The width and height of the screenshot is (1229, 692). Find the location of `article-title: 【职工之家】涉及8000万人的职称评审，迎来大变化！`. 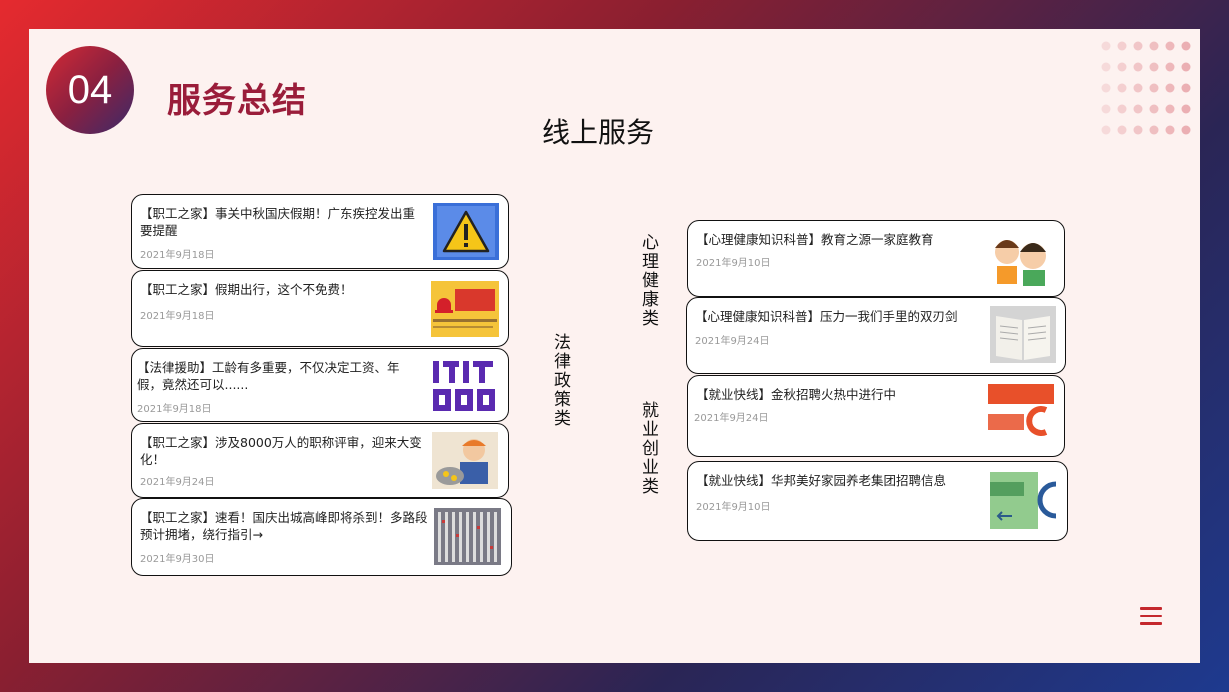

article-title: 【职工之家】涉及8000万人的职称评审，迎来大变化！ is located at coordinates (281, 451).